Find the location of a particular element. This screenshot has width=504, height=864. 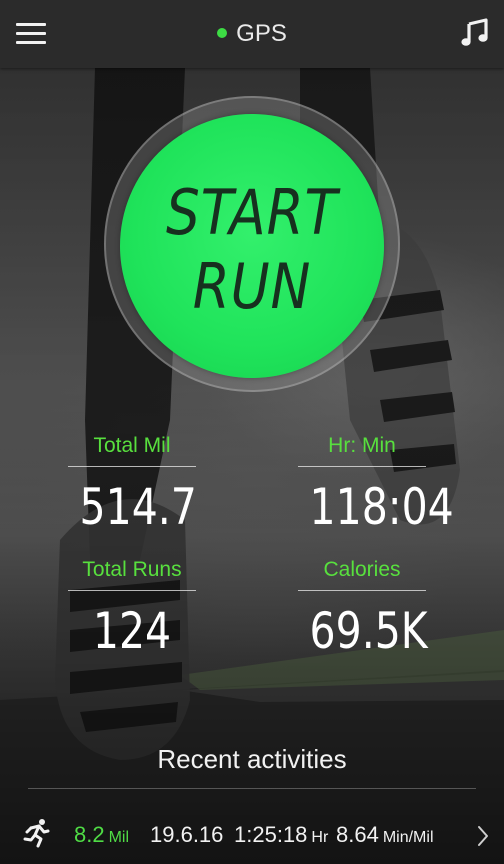

stat-value: 118:04 is located at coordinates (381, 507).